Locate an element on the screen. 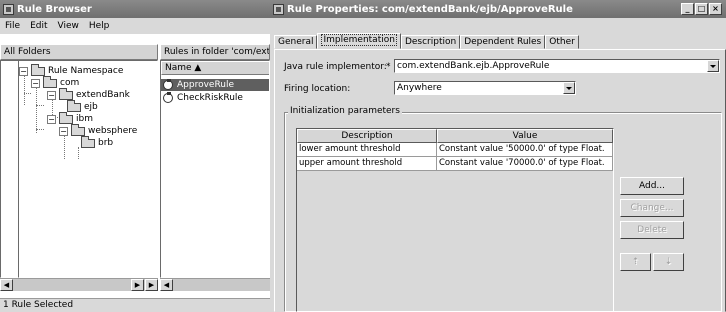  folder-tree-hscrollbar: ◀ ▶ ▶ is located at coordinates (79, 284).